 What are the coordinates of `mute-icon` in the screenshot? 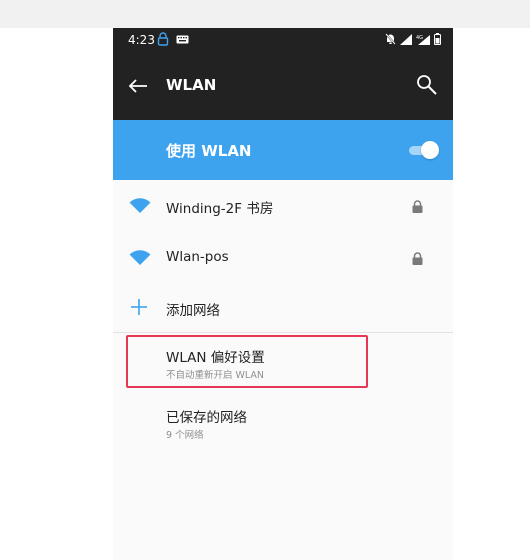 It's located at (390, 39).